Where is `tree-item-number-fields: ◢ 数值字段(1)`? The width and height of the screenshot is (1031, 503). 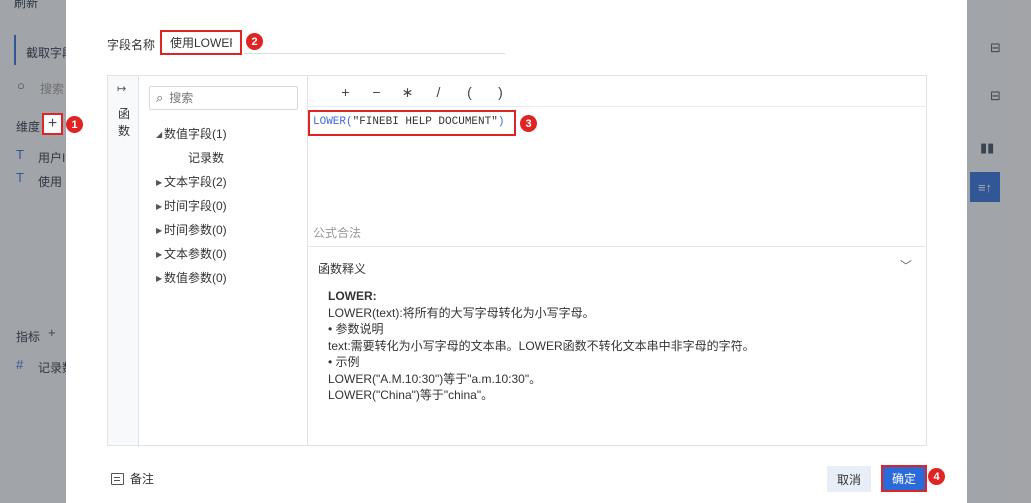
tree-item-number-fields: ◢ 数值字段(1) is located at coordinates (191, 134).